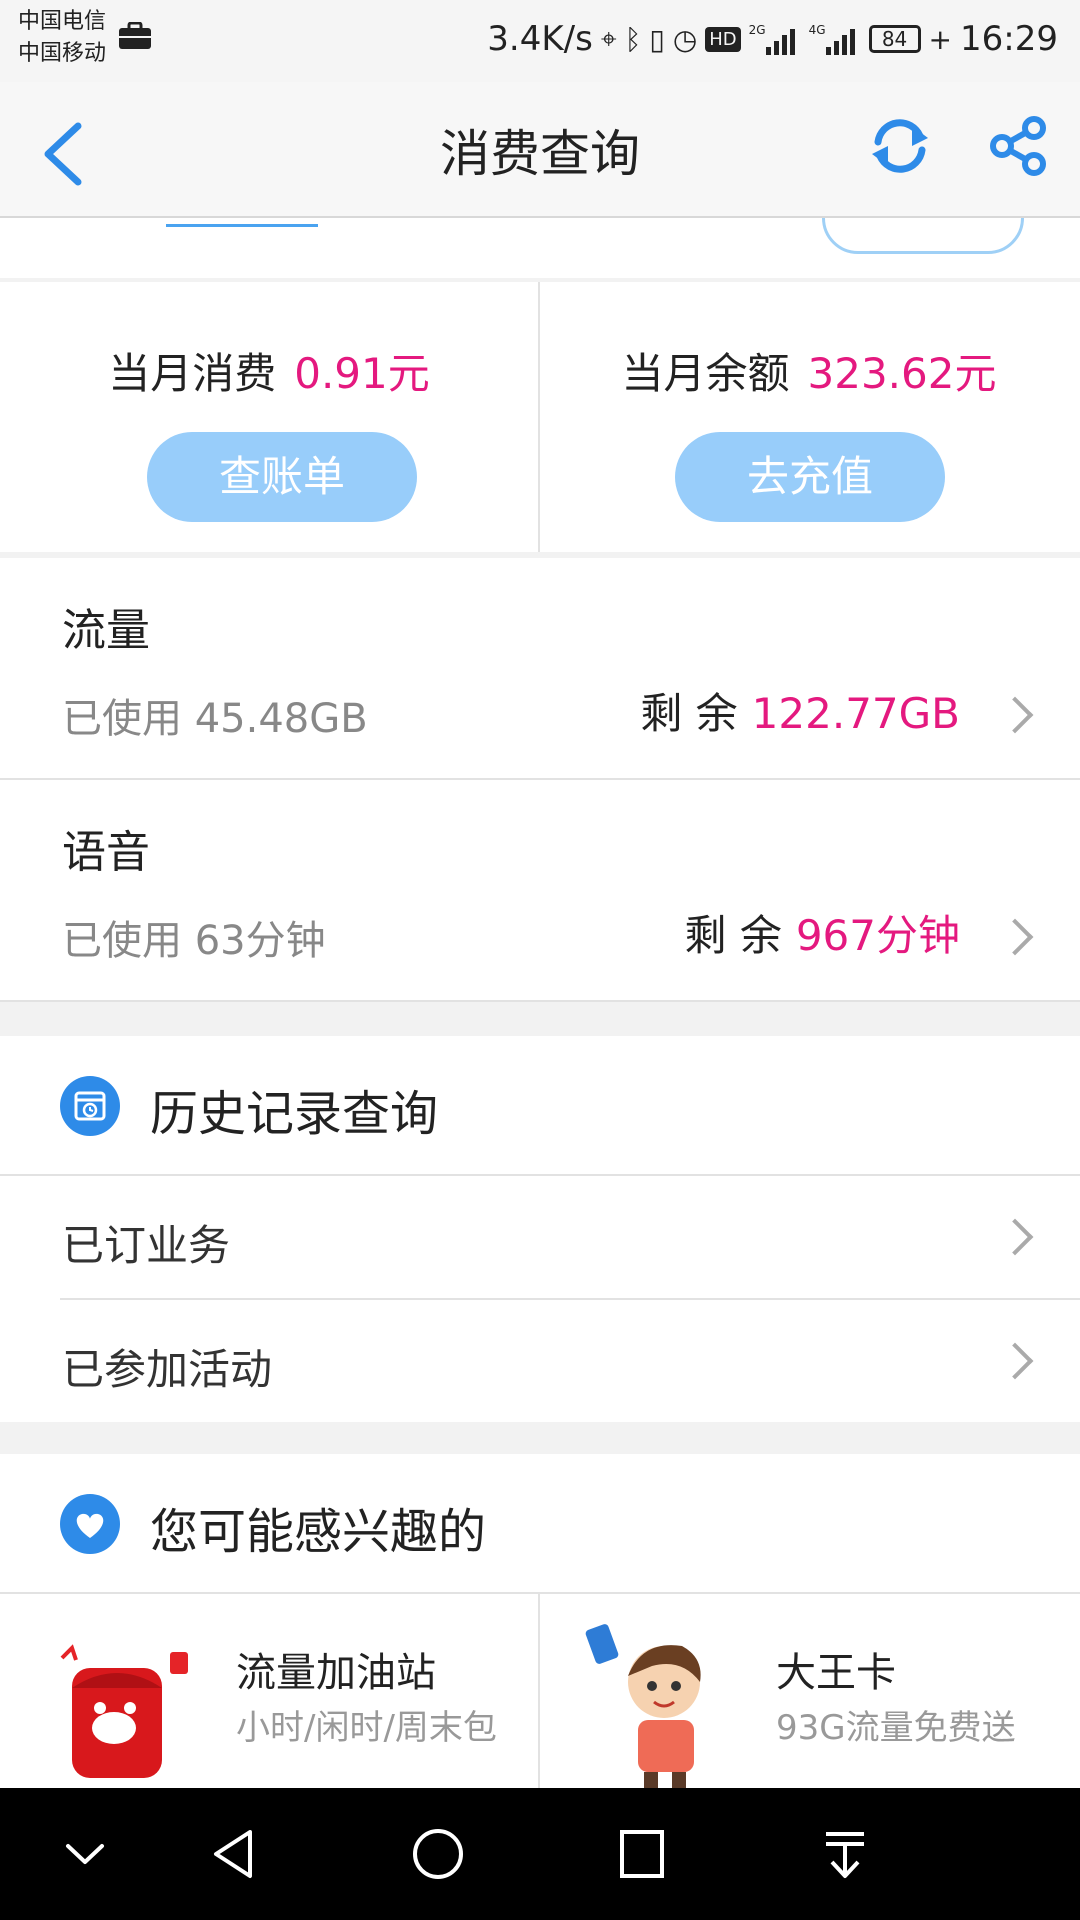 This screenshot has height=1920, width=1080. What do you see at coordinates (282, 477) in the screenshot?
I see `view-bill-button: 查账单` at bounding box center [282, 477].